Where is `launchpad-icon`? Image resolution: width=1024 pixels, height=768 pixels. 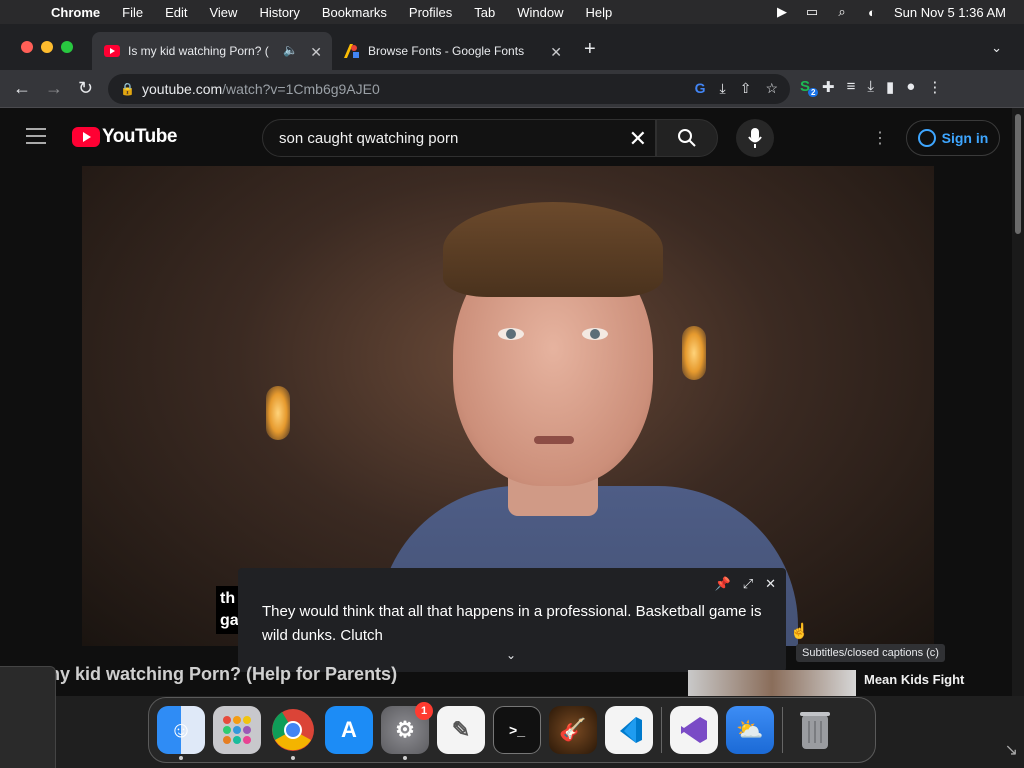 launchpad-icon is located at coordinates (237, 730).